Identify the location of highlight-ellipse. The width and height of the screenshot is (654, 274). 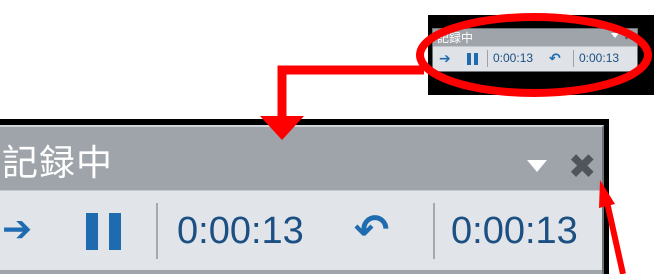
(534, 55).